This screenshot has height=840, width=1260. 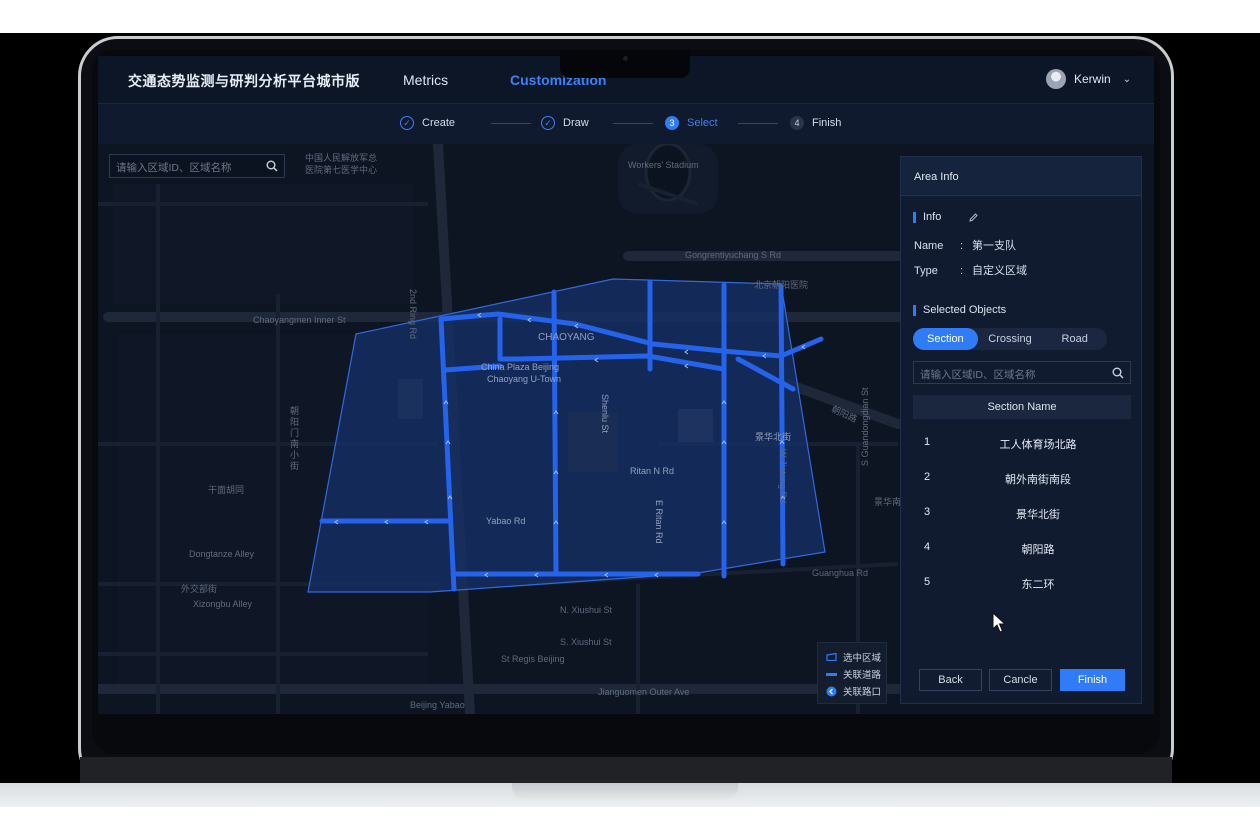 I want to click on map-legend: 选中区域 关联道路 关联路口, so click(x=852, y=673).